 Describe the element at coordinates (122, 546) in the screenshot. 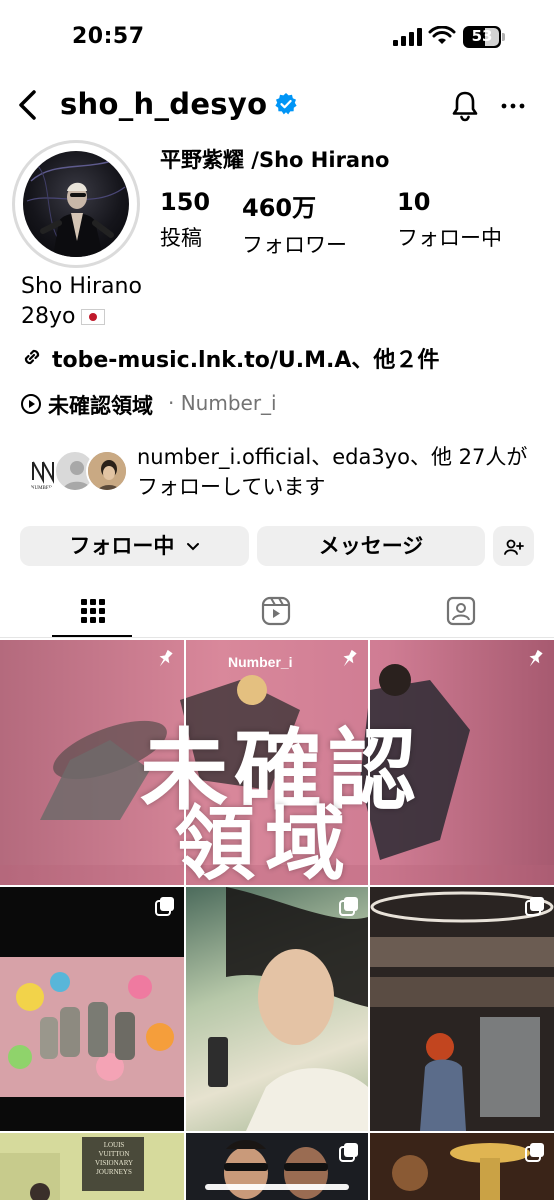

I see `following-button-label: フォロー中` at that location.